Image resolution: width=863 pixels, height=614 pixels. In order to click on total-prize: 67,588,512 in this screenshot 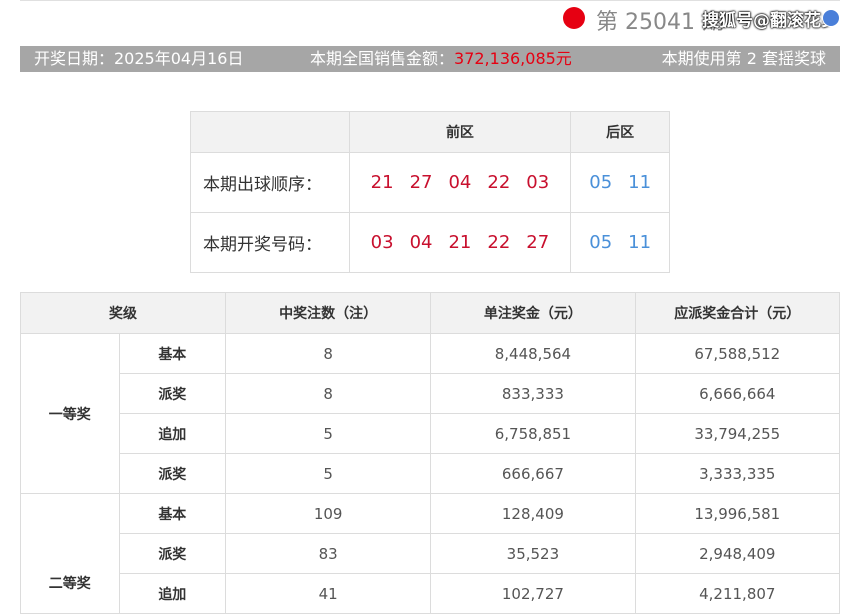, I will do `click(737, 353)`.